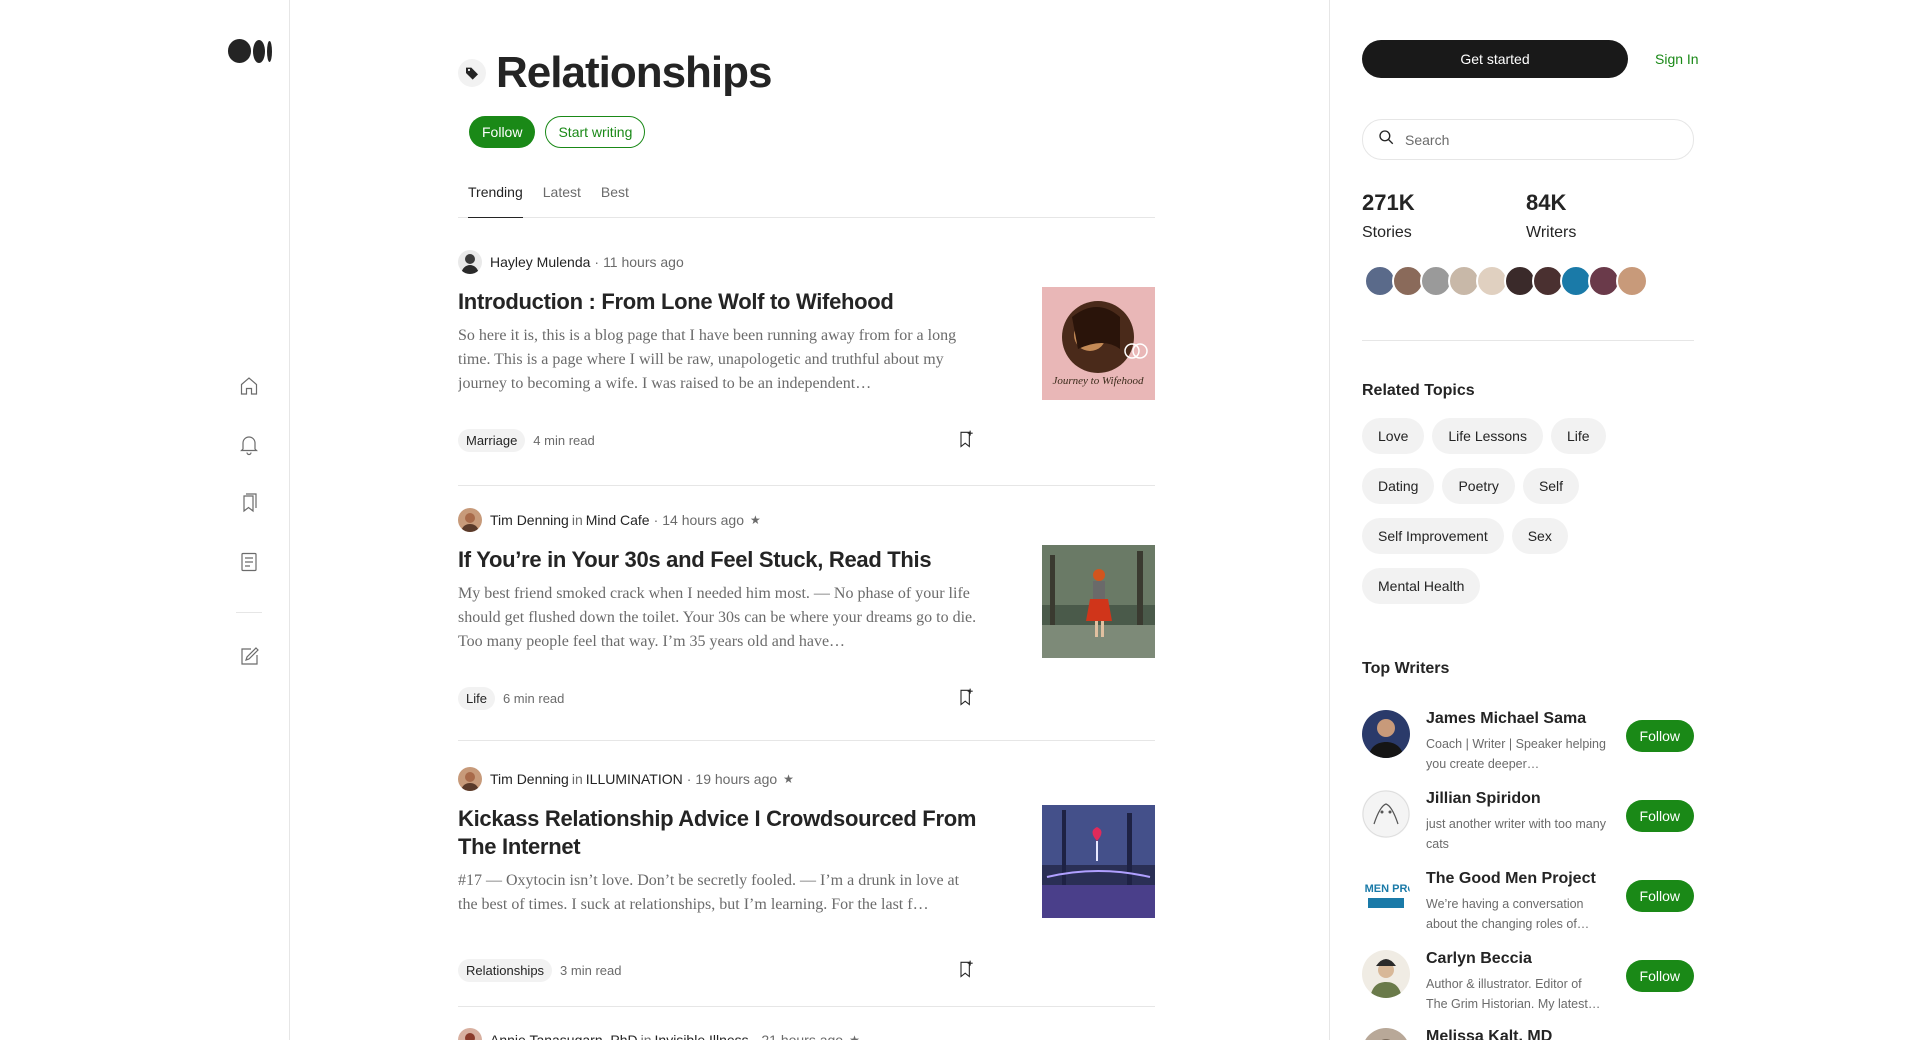 The width and height of the screenshot is (1920, 1040). What do you see at coordinates (1098, 343) in the screenshot?
I see `article-thumbnail: Journey to Wifehood` at bounding box center [1098, 343].